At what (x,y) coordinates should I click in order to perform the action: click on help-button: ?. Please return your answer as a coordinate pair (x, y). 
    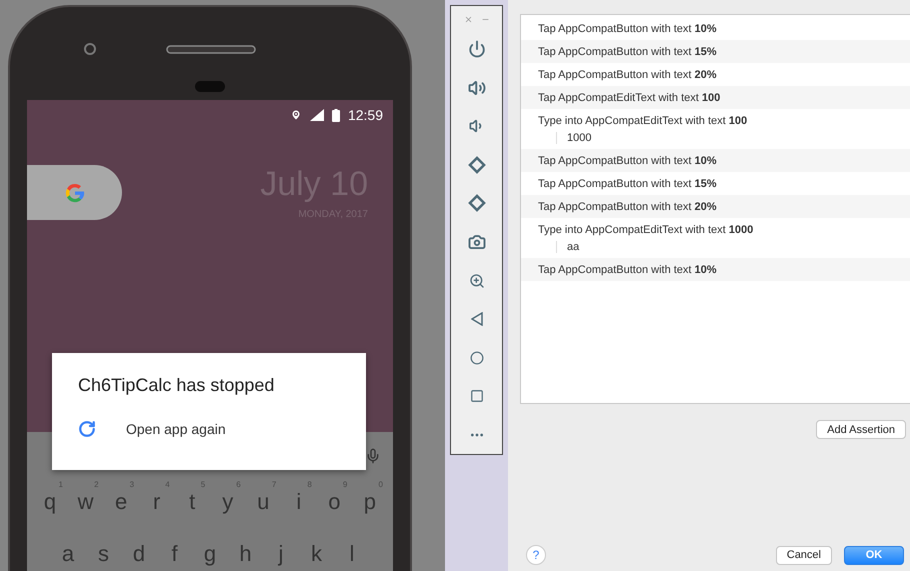
    Looking at the image, I should click on (536, 555).